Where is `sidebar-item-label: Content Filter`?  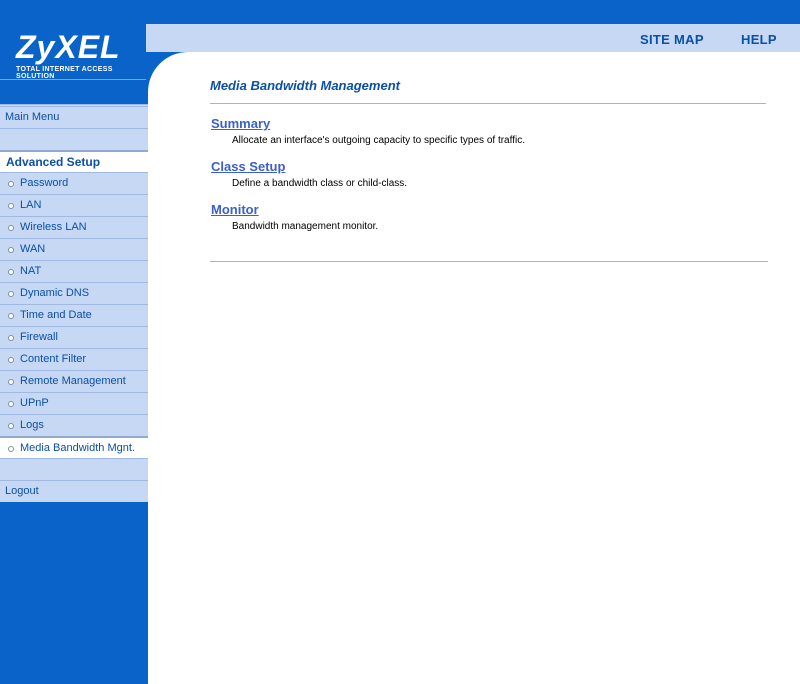 sidebar-item-label: Content Filter is located at coordinates (53, 359).